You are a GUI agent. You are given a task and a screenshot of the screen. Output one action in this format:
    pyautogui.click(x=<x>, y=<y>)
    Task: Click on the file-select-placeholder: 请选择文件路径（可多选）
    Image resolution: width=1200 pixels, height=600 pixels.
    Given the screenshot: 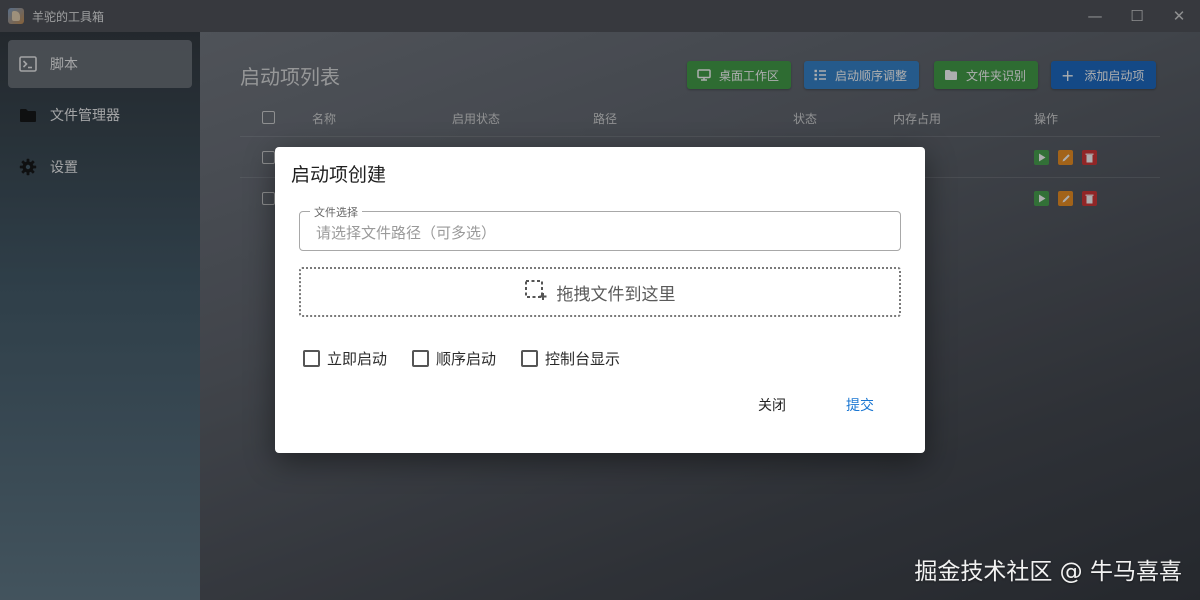 What is the action you would take?
    pyautogui.click(x=406, y=233)
    